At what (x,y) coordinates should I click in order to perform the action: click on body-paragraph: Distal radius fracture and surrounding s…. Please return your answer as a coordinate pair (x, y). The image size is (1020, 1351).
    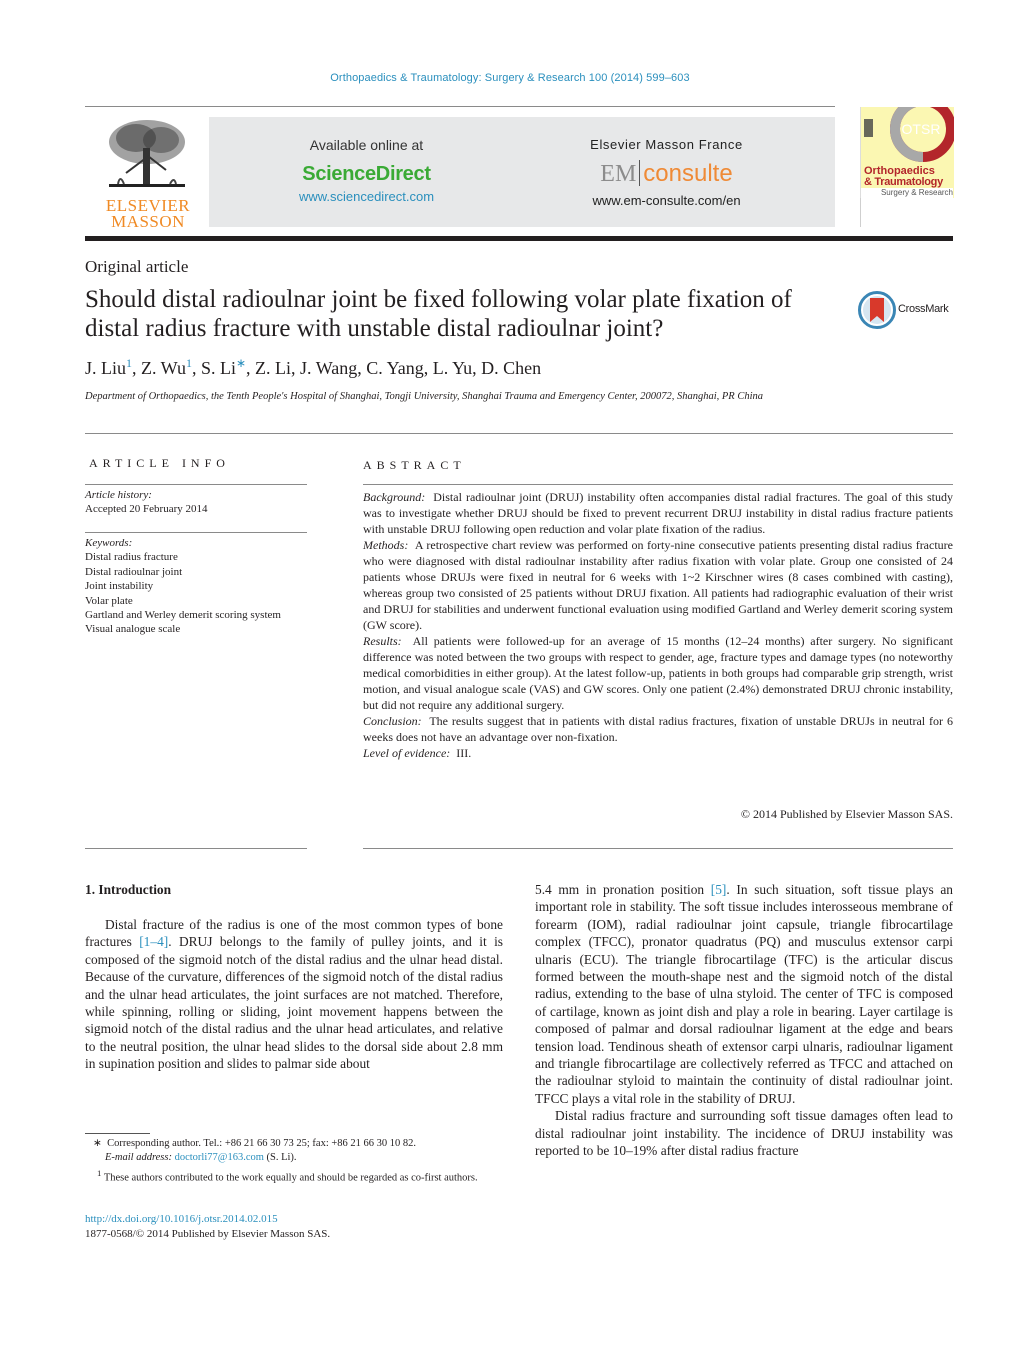
    Looking at the image, I should click on (744, 1133).